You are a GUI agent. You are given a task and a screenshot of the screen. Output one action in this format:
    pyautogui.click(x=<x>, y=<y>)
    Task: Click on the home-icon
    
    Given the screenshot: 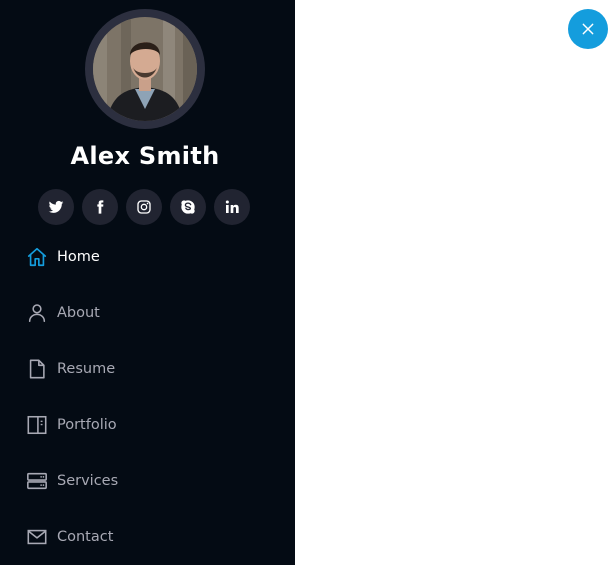 What is the action you would take?
    pyautogui.click(x=37, y=257)
    